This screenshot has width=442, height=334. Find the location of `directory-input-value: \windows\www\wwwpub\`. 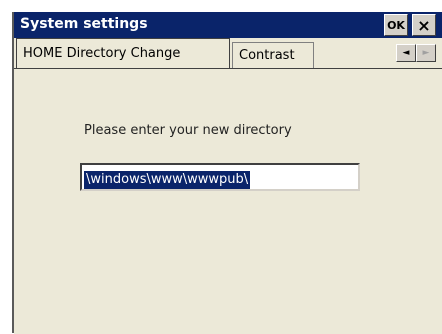

directory-input-value: \windows\www\wwwpub\ is located at coordinates (167, 180).